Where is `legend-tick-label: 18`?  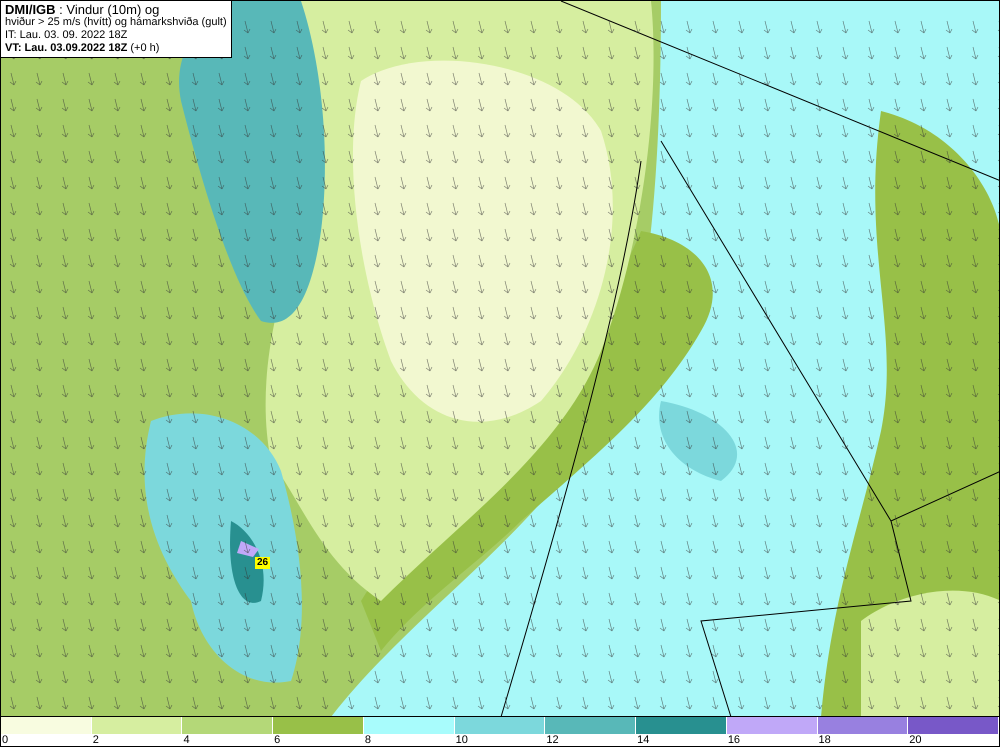
legend-tick-label: 18 is located at coordinates (824, 740).